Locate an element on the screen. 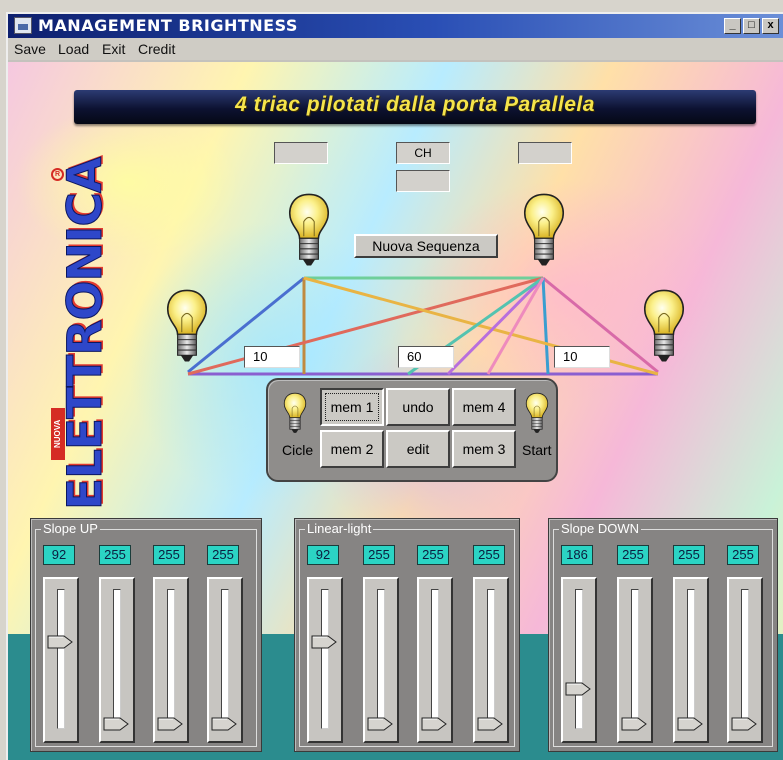  focus-ring is located at coordinates (352, 407).